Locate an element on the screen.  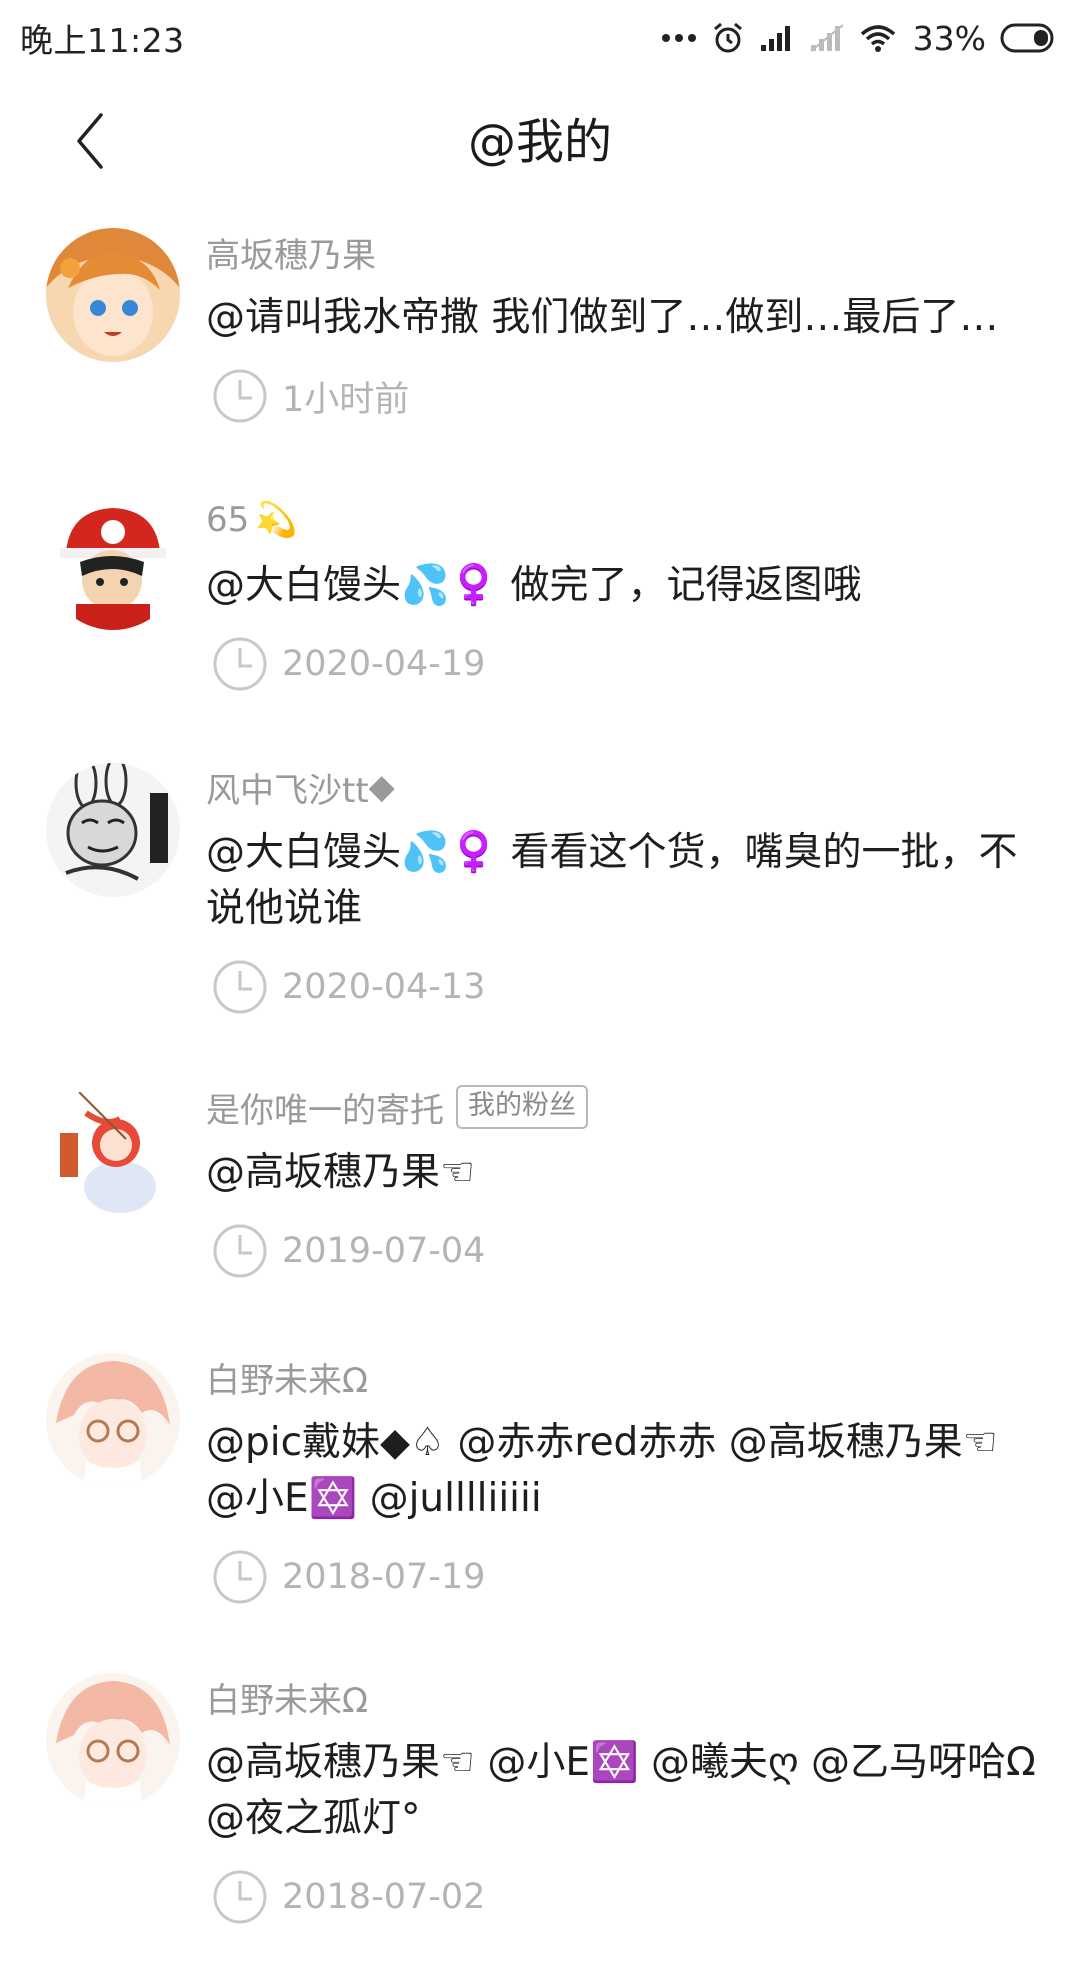
signal-weak-icon is located at coordinates (827, 38).